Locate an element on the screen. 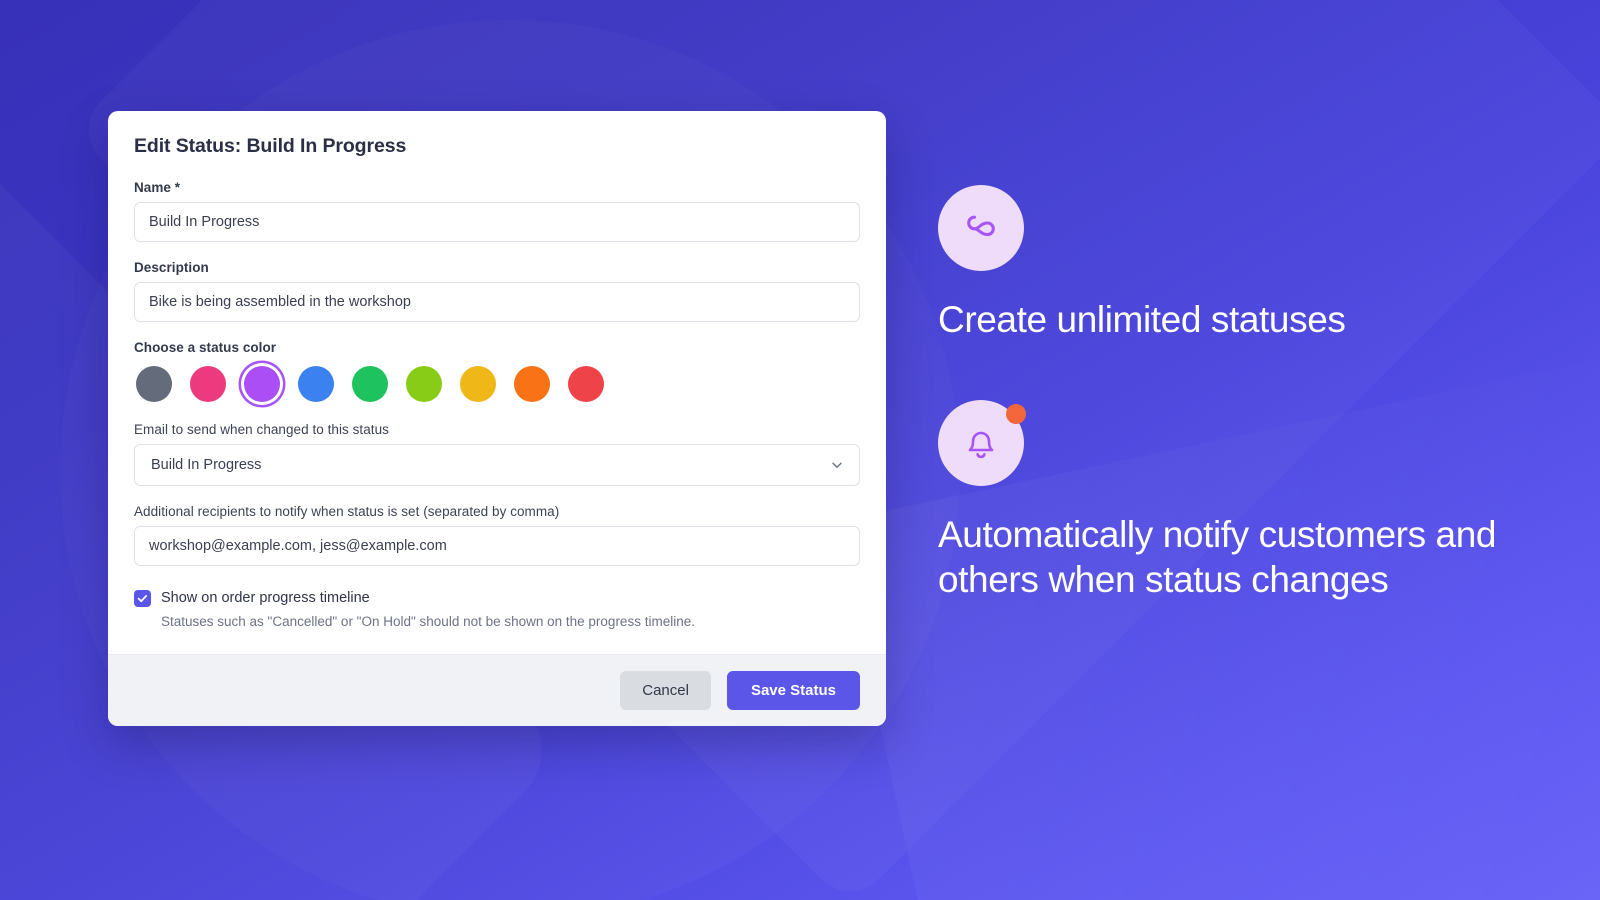 The width and height of the screenshot is (1600, 900). modal-footer: Cancel Save Status is located at coordinates (497, 690).